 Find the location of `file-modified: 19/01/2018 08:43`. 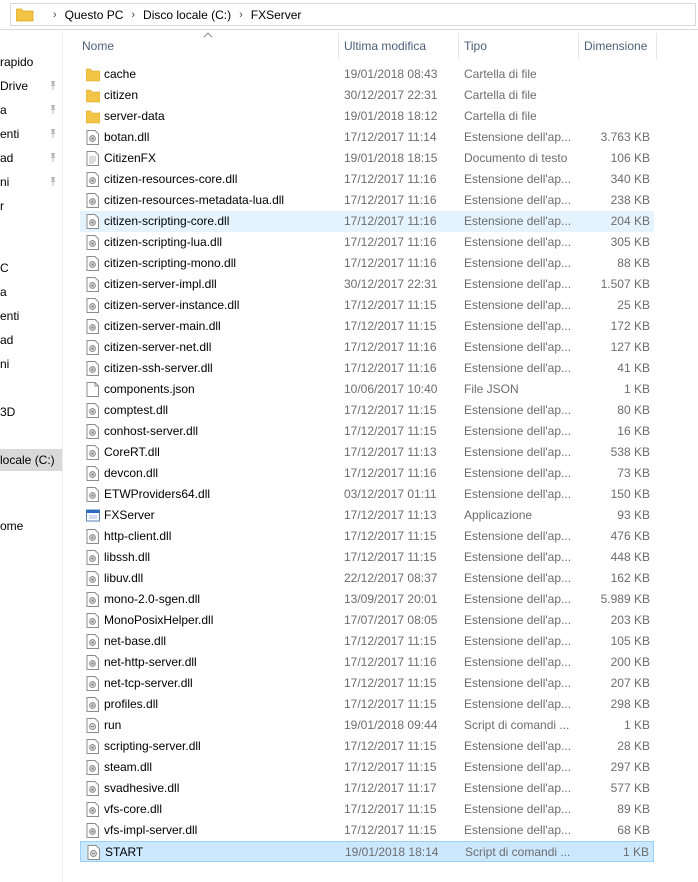

file-modified: 19/01/2018 08:43 is located at coordinates (391, 74).